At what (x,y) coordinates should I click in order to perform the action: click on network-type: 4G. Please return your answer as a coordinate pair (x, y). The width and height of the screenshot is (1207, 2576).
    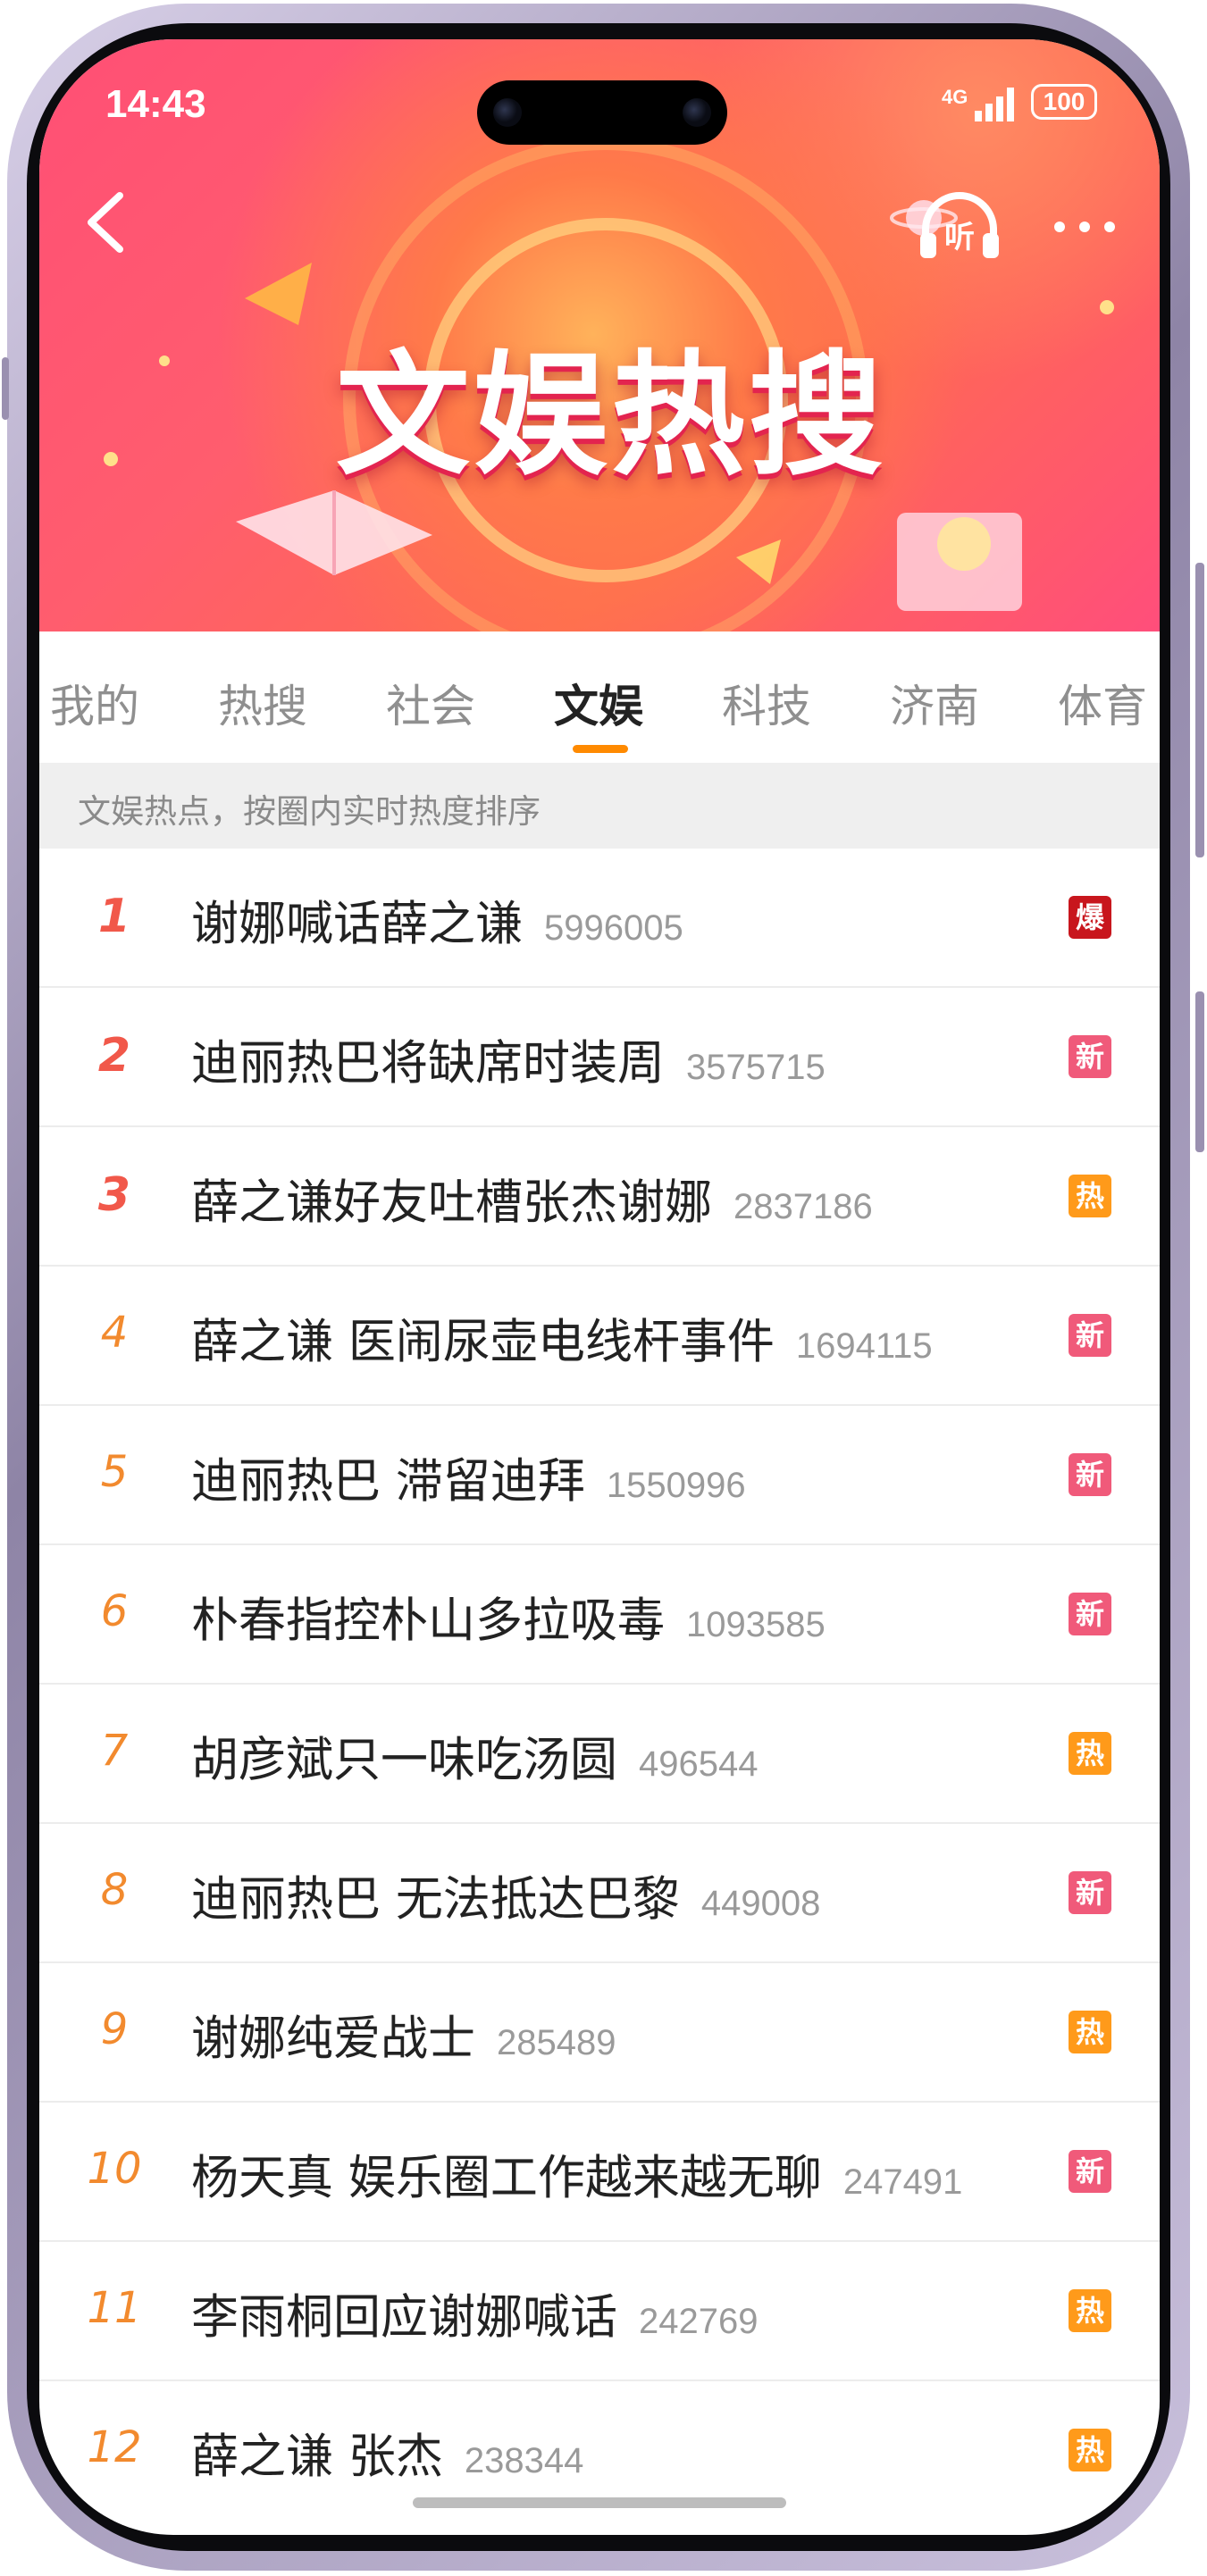
    Looking at the image, I should click on (955, 97).